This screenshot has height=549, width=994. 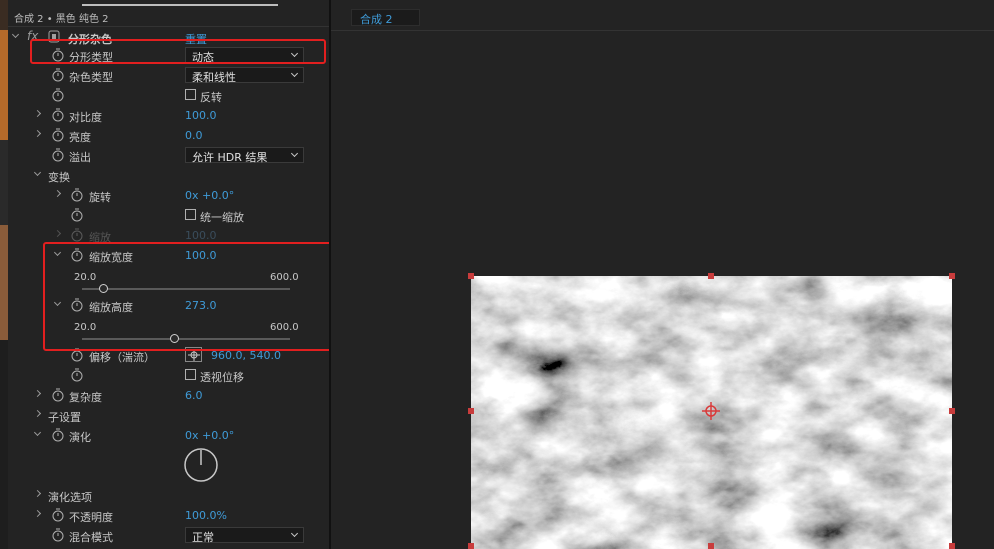 I want to click on row-evolution-options: 演化选项, so click(x=168, y=496).